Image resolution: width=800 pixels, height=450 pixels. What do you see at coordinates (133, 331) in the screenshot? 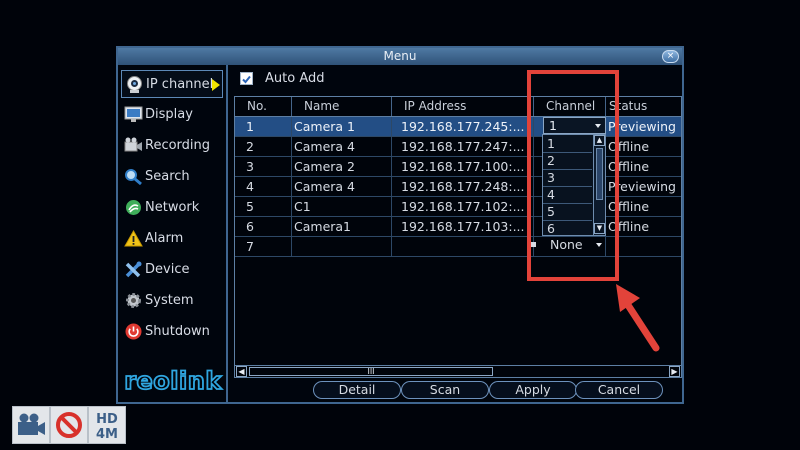
I see `power-icon` at bounding box center [133, 331].